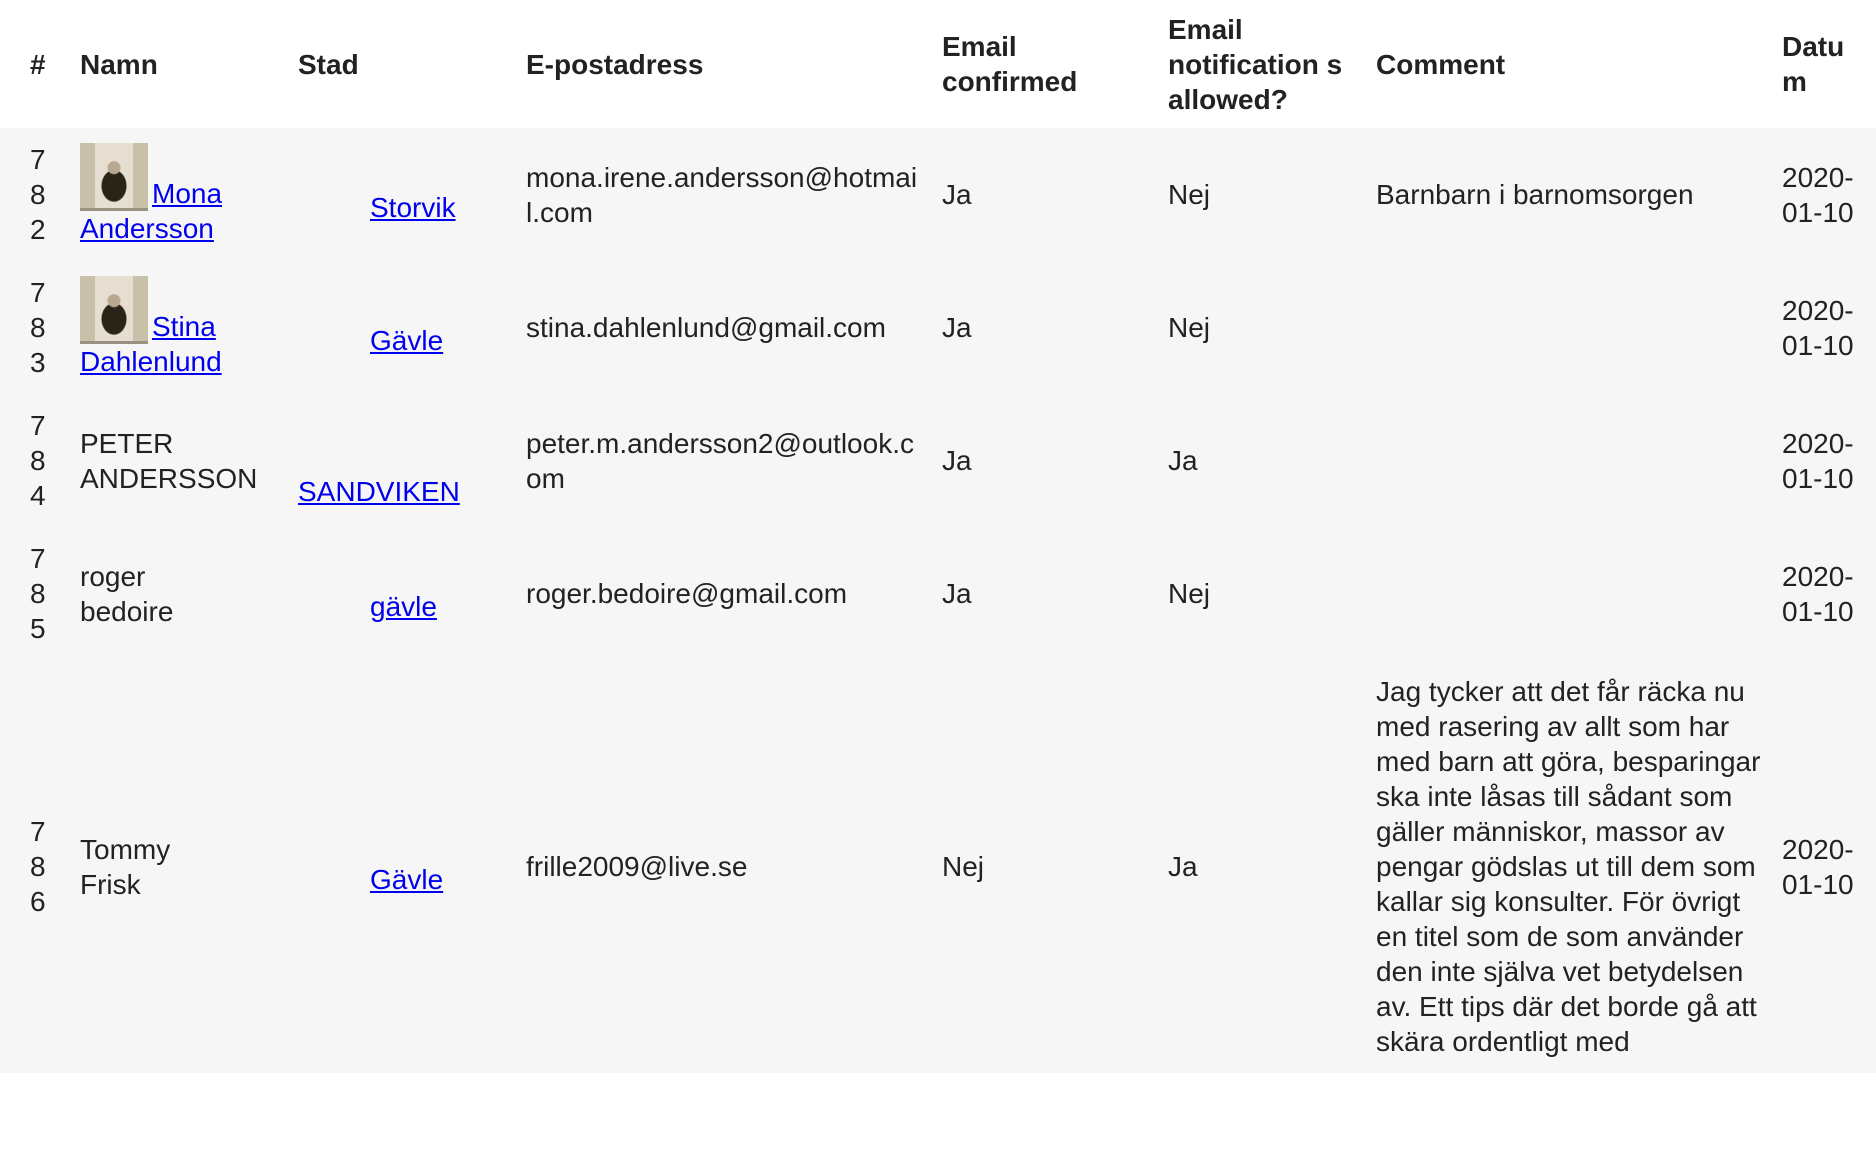 The image size is (1876, 1163). Describe the element at coordinates (110, 884) in the screenshot. I see `signer-last-name: Frisk` at that location.